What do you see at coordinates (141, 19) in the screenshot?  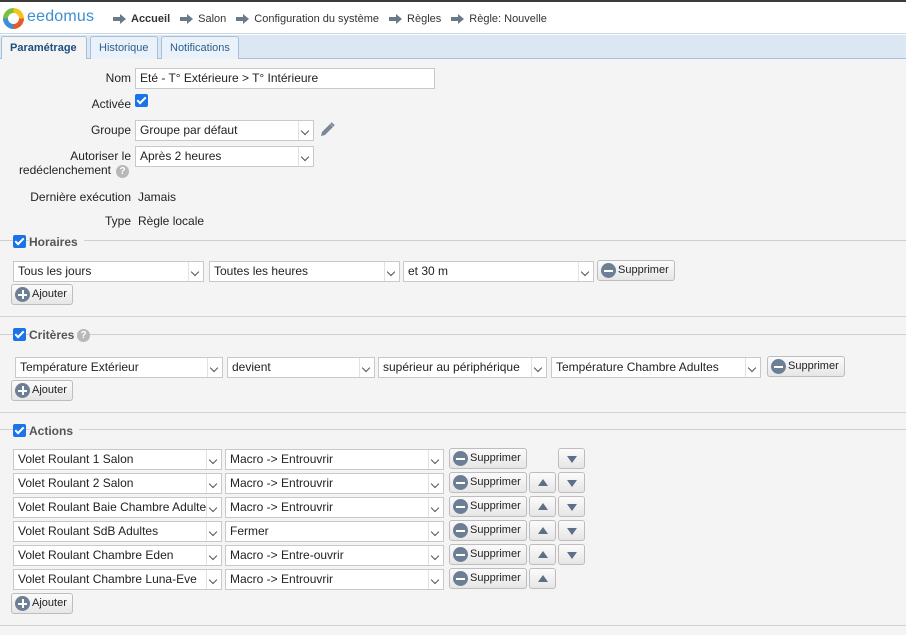 I see `breadcrumb-item-accueil: Accueil` at bounding box center [141, 19].